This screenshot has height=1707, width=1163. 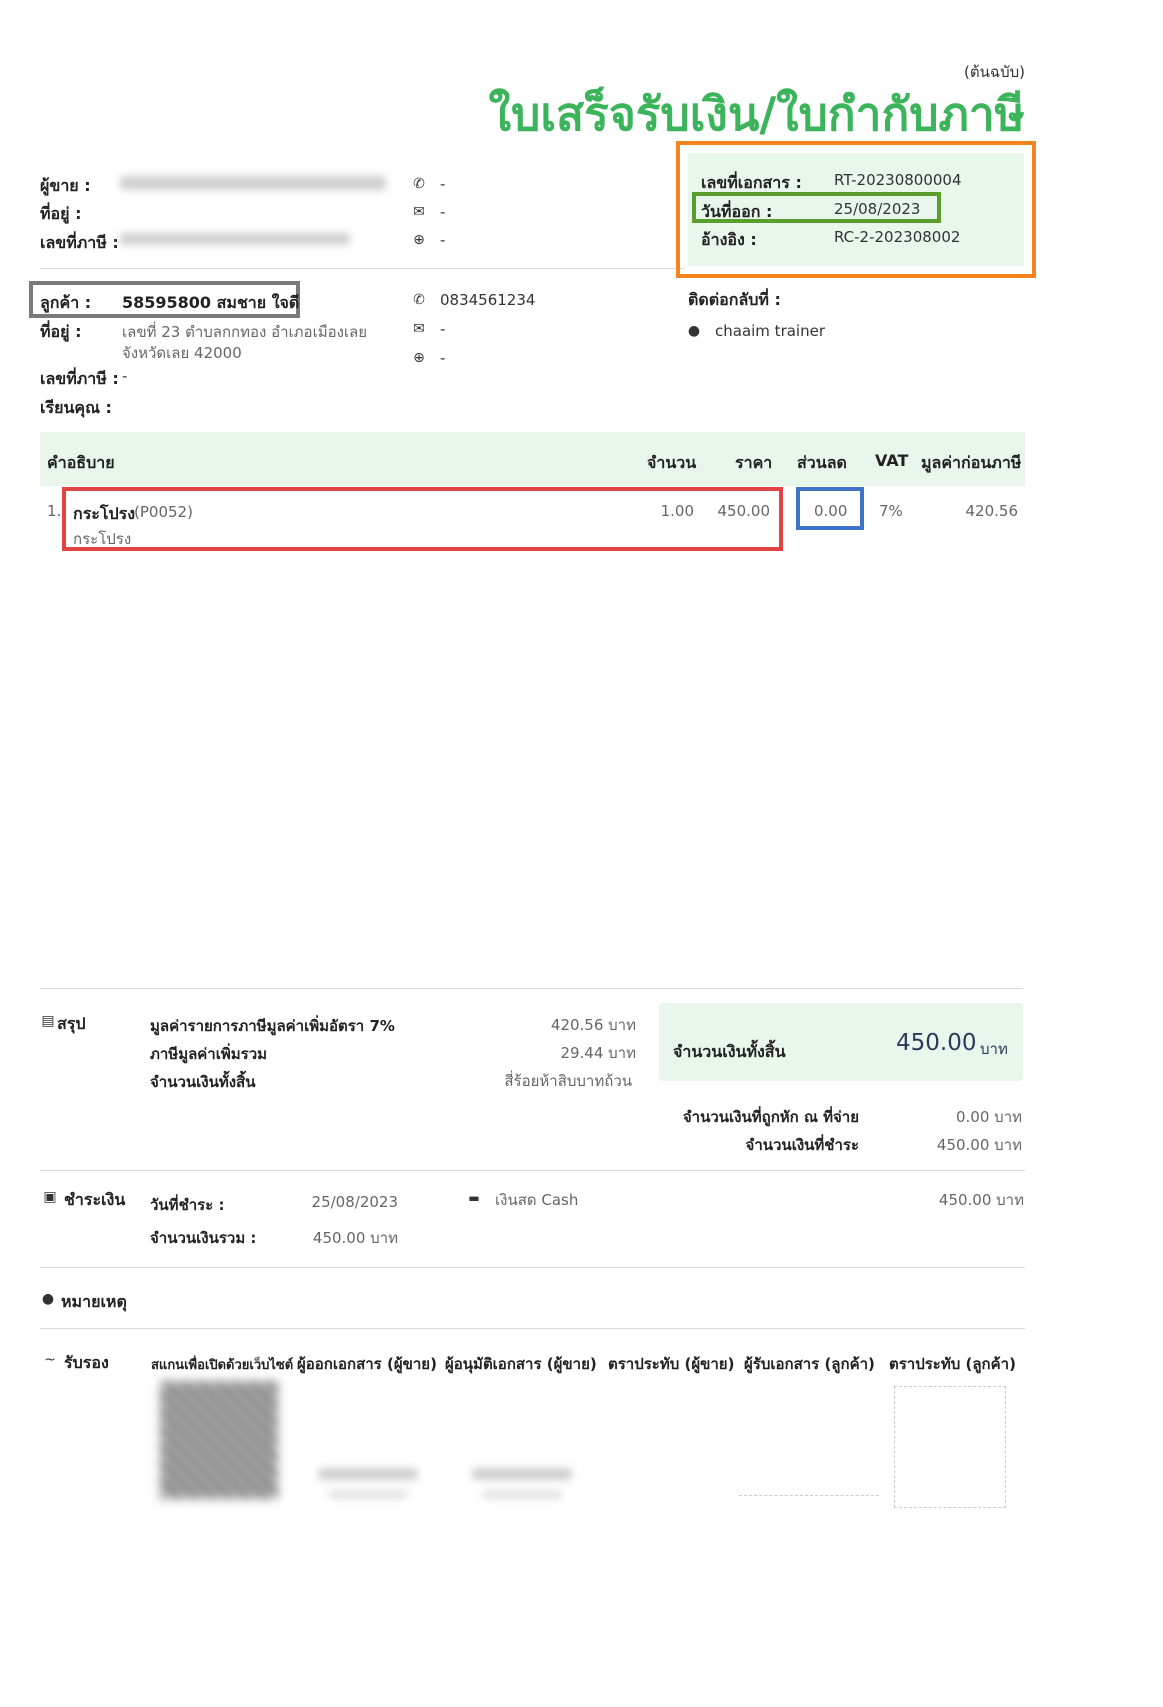 I want to click on sign-label-qr: สแกนเพื่อเปิดด้วยเว็บไซต์, so click(x=222, y=1365).